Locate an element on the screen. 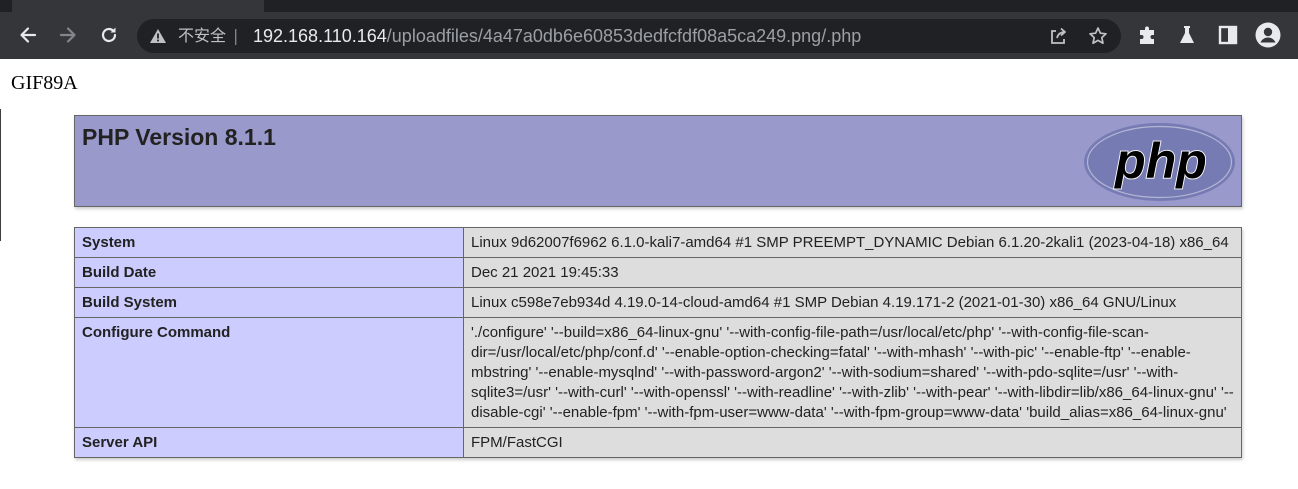 The height and width of the screenshot is (489, 1298). page-title: PHP Version 8.1.1 is located at coordinates (179, 137).